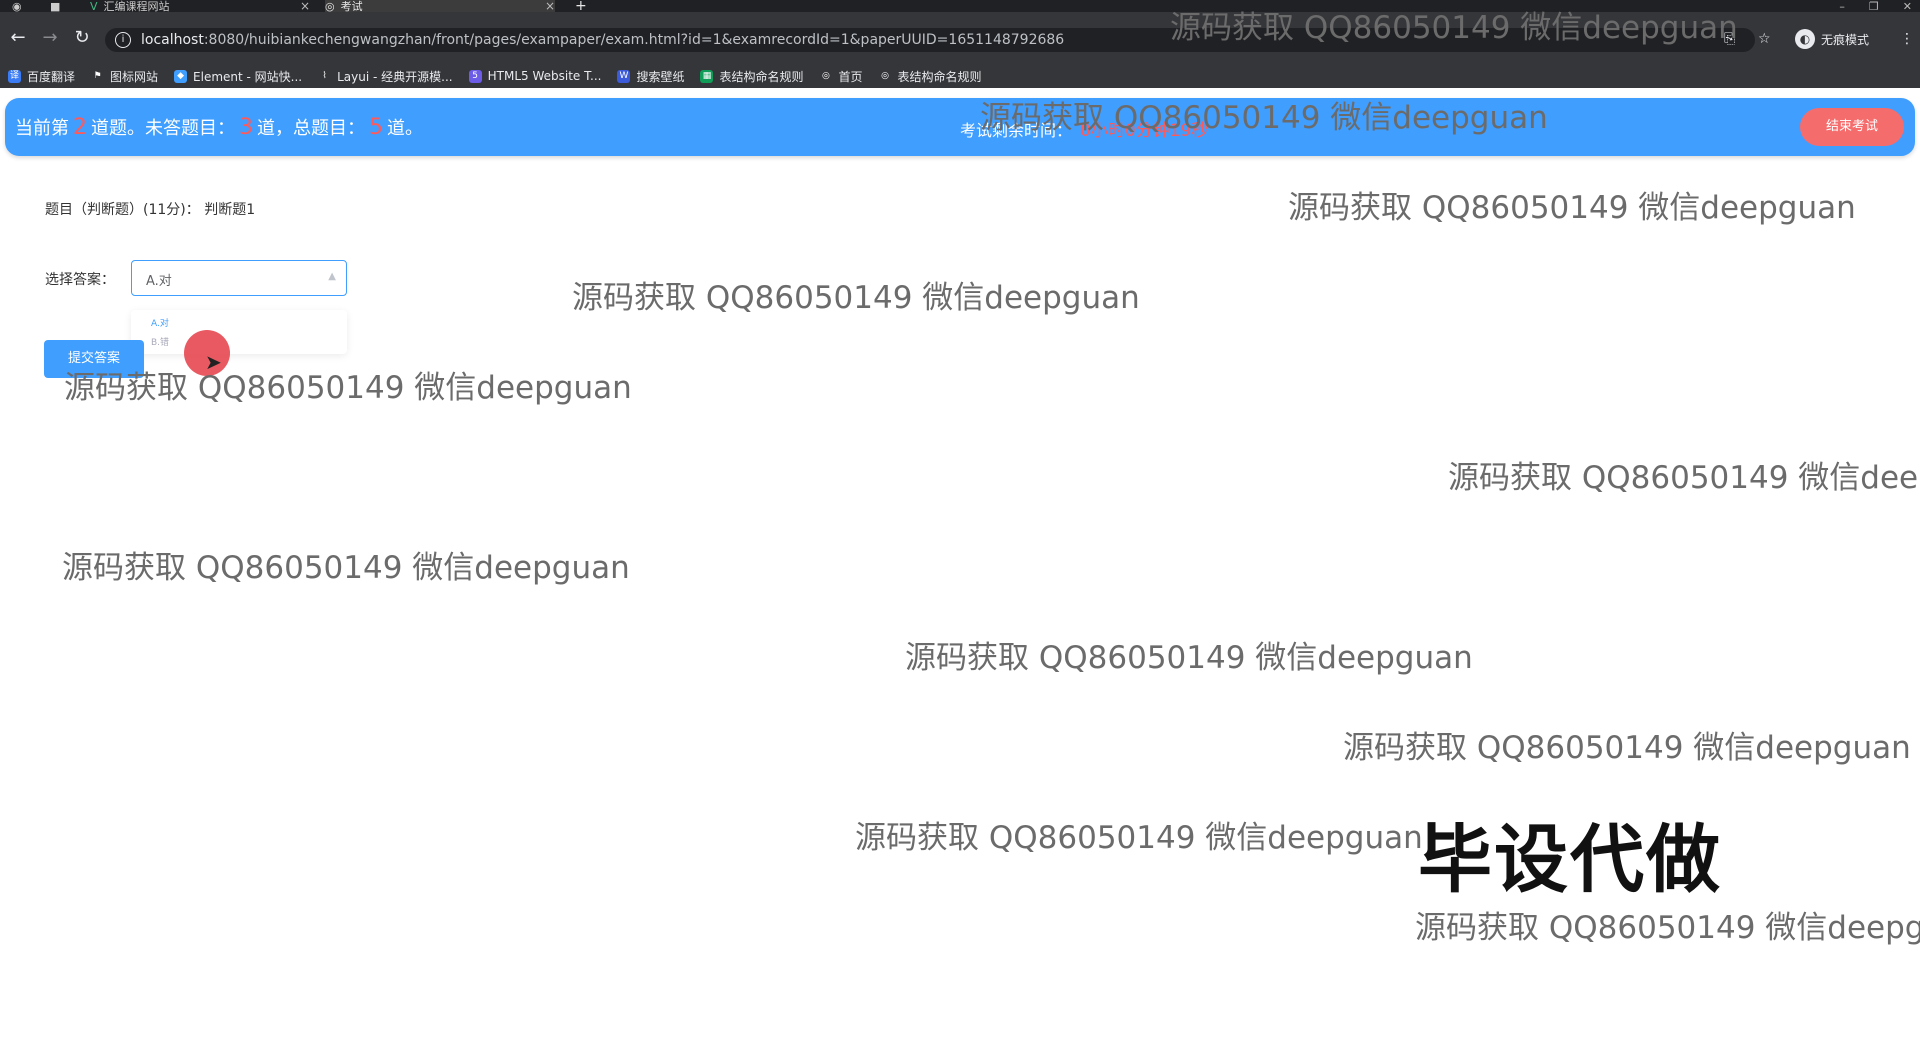 Image resolution: width=1920 pixels, height=1056 pixels. What do you see at coordinates (42, 128) in the screenshot?
I see `progress-prefix: 当前第` at bounding box center [42, 128].